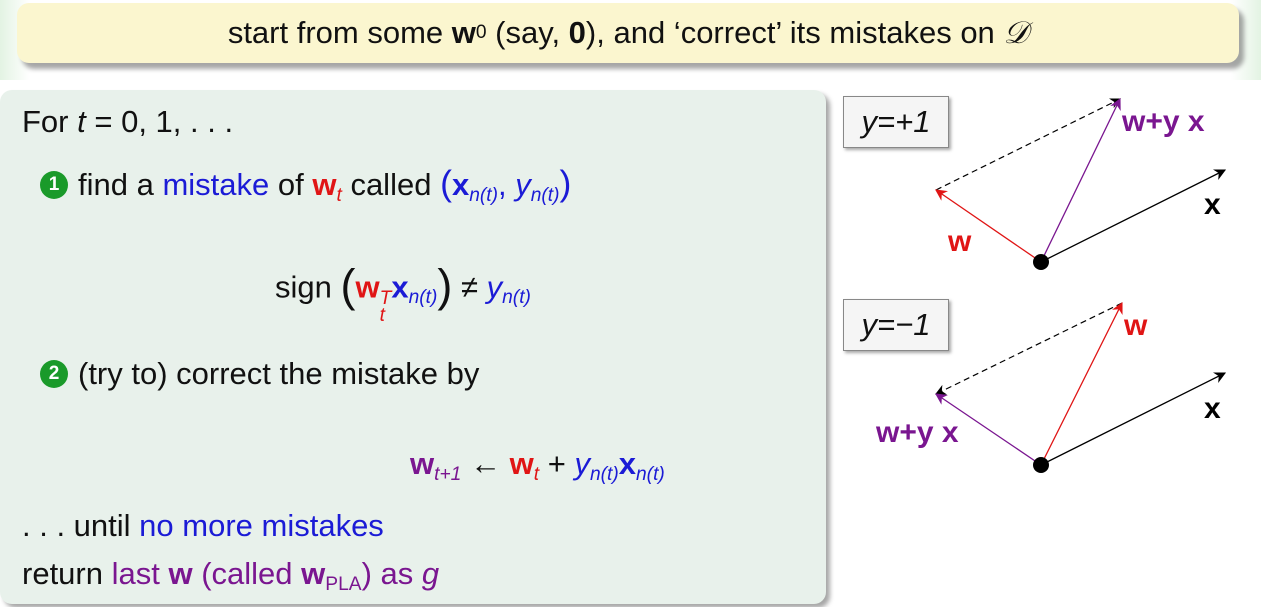 The image size is (1261, 607). I want to click on positive-case-diagram: w x w+y x, so click(1081, 183).